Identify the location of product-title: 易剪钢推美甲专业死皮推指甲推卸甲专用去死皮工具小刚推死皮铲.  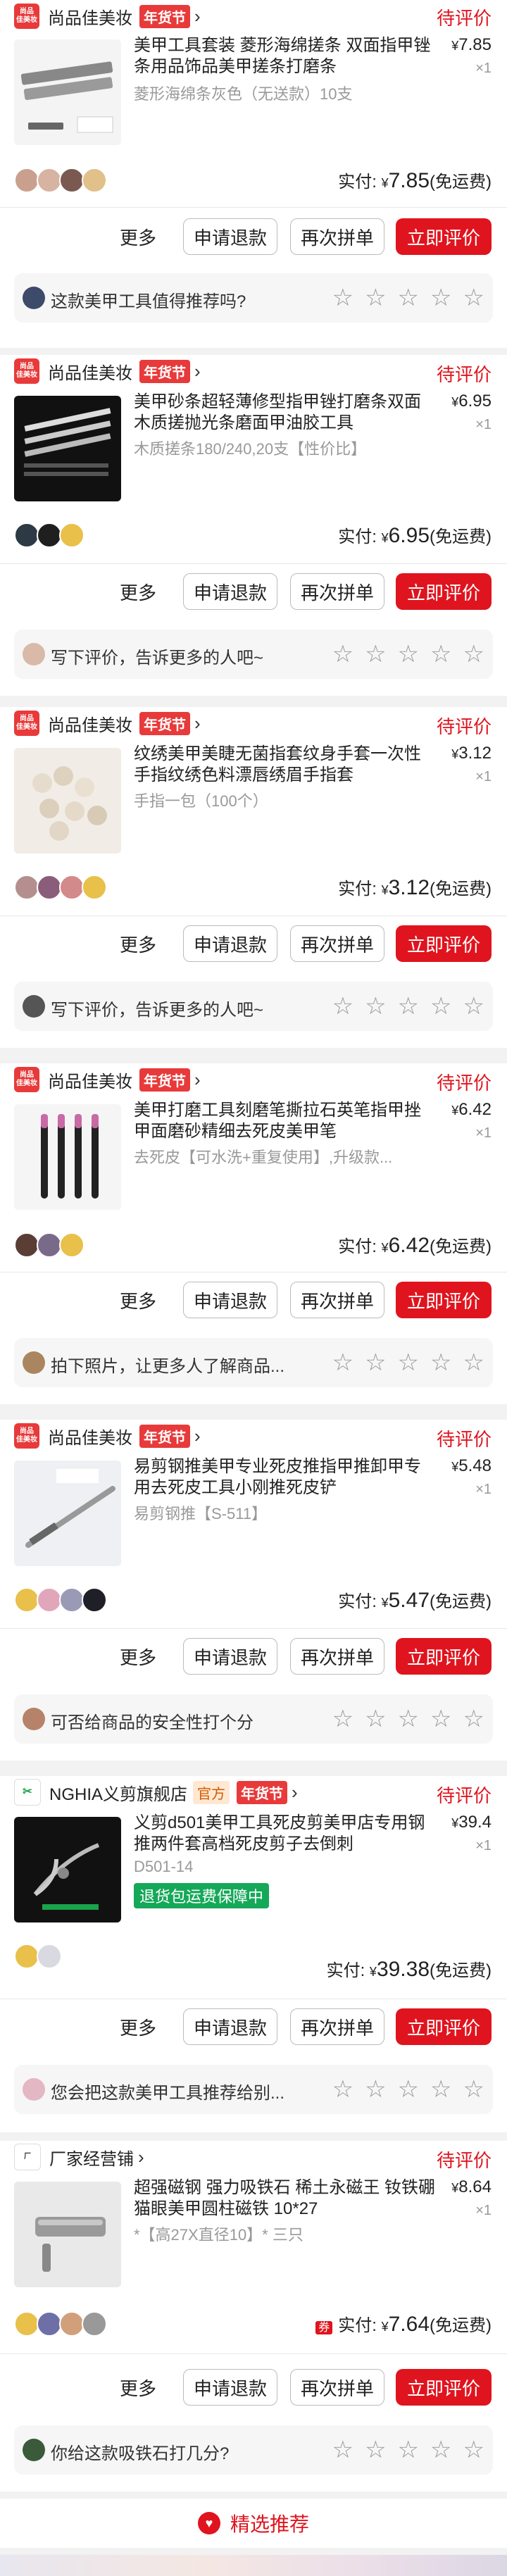
(285, 1477).